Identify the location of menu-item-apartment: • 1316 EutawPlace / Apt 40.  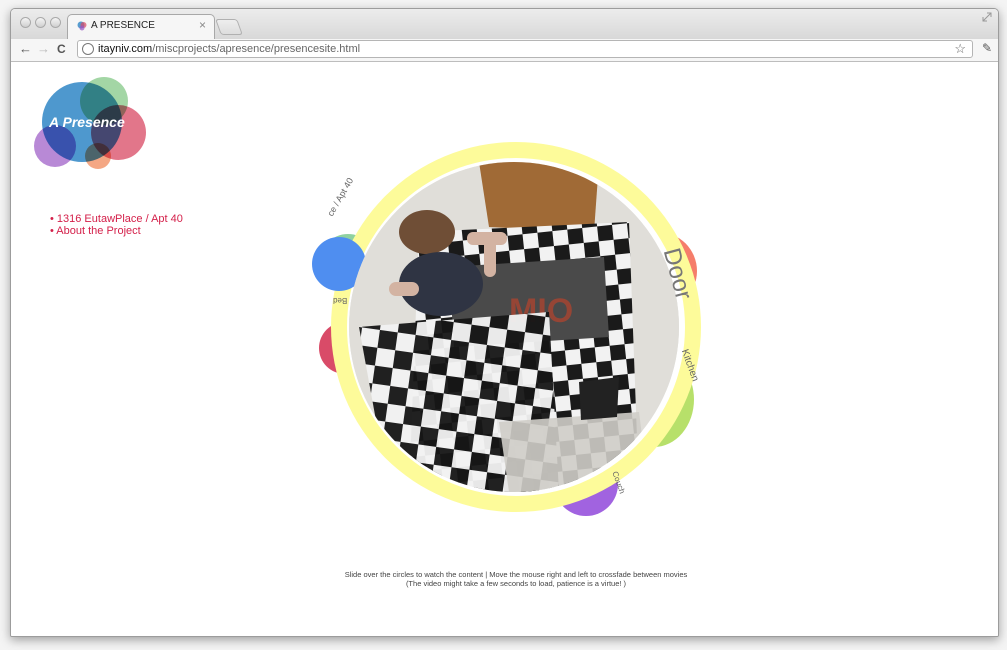
(116, 219).